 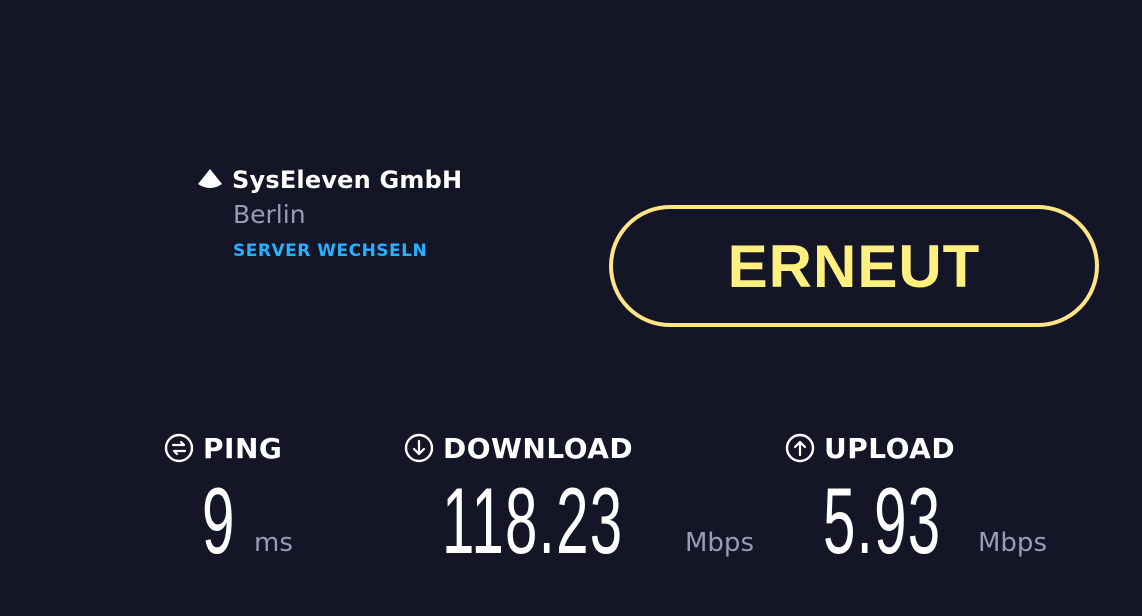 I want to click on upload-header: UPLOAD, so click(x=870, y=448).